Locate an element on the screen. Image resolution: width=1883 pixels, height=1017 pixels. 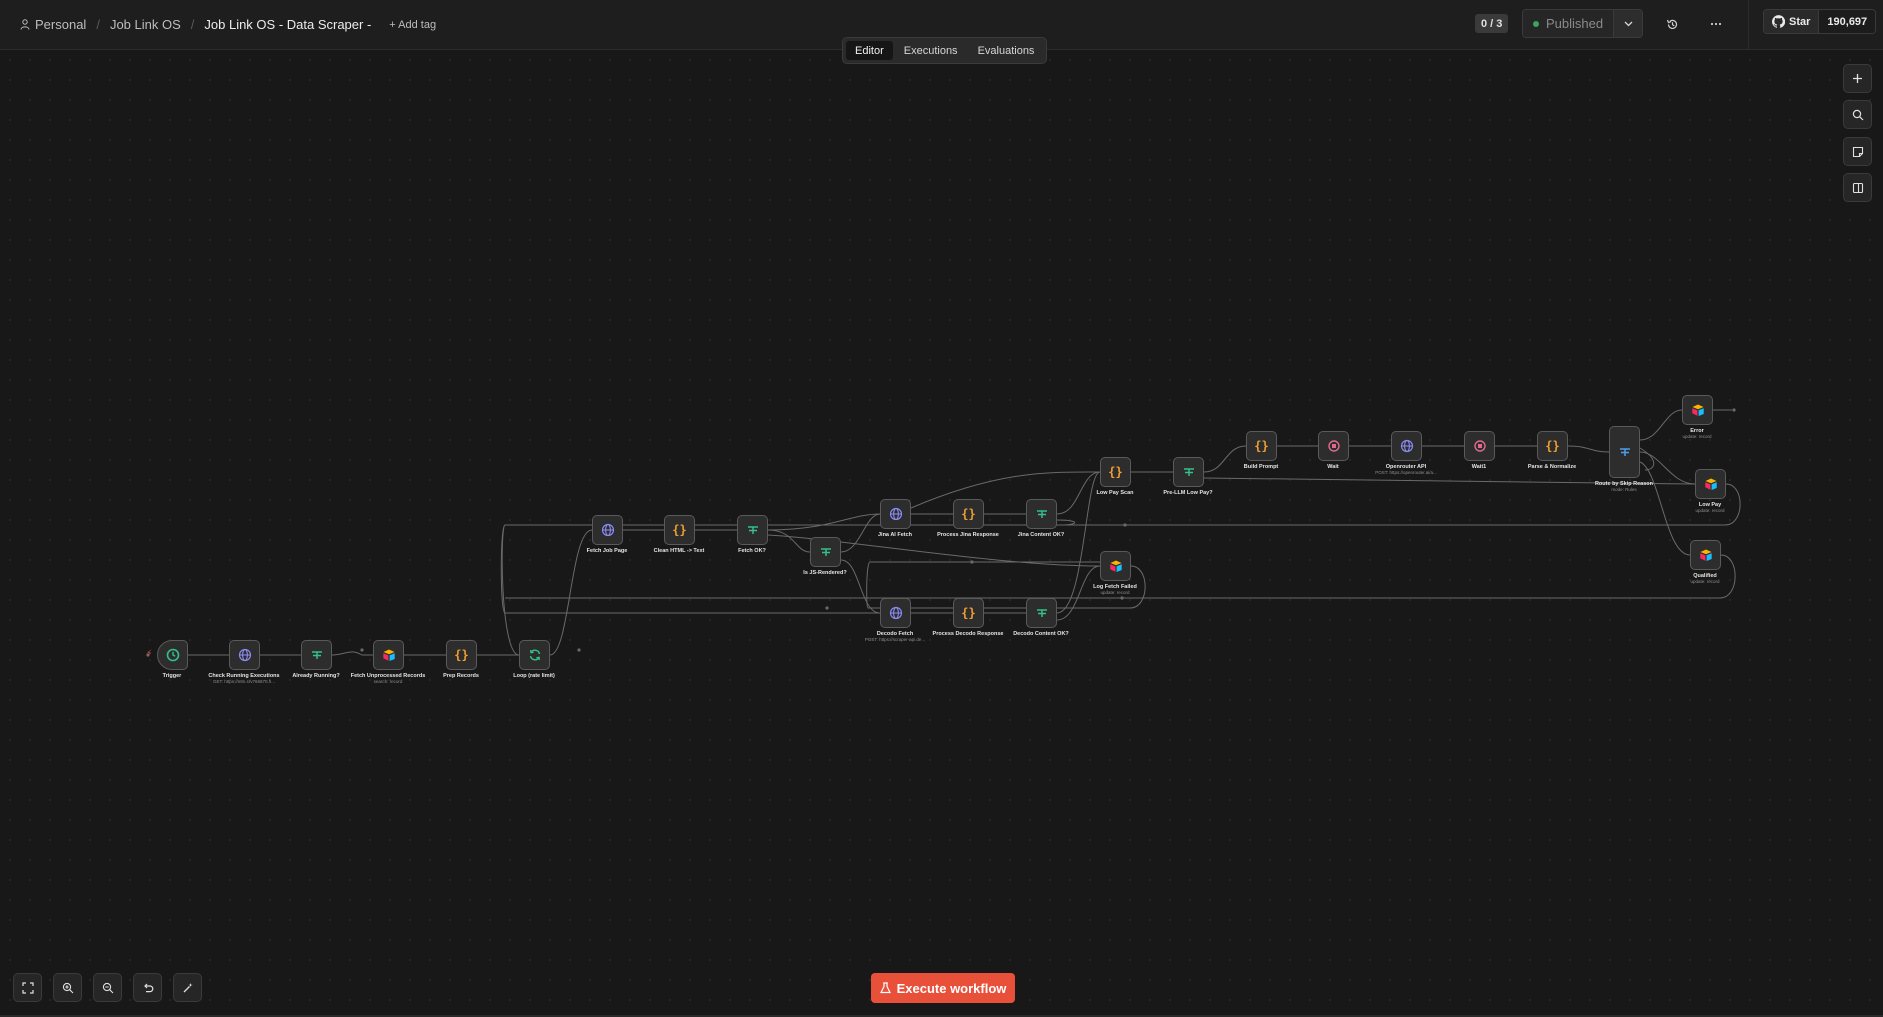
search-nodes-button is located at coordinates (1857, 114).